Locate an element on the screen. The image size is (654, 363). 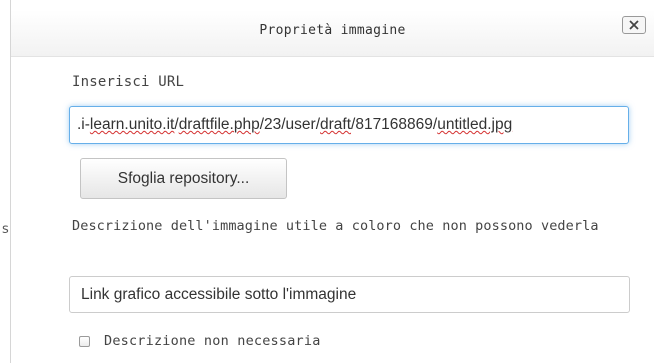
close-icon is located at coordinates (634, 25).